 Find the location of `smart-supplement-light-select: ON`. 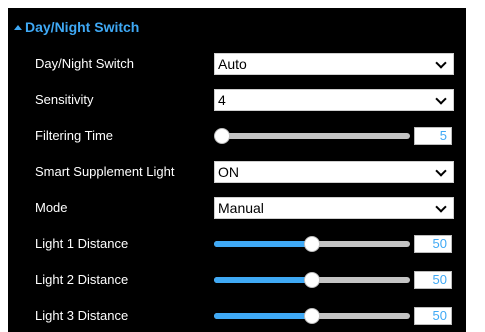

smart-supplement-light-select: ON is located at coordinates (334, 172).